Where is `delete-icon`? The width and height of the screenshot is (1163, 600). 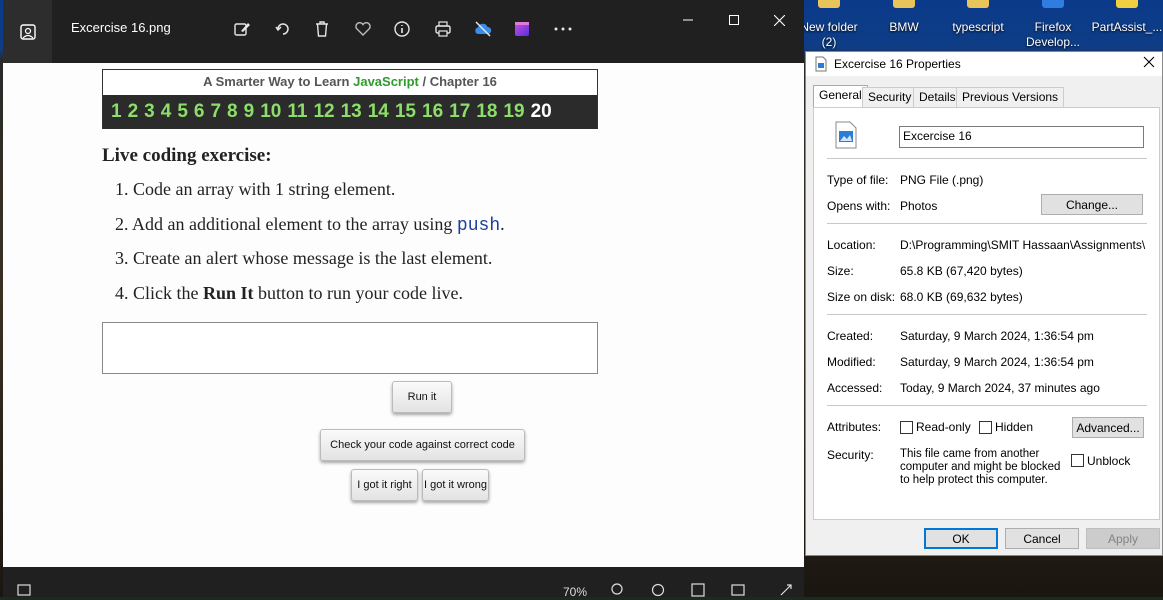
delete-icon is located at coordinates (322, 29).